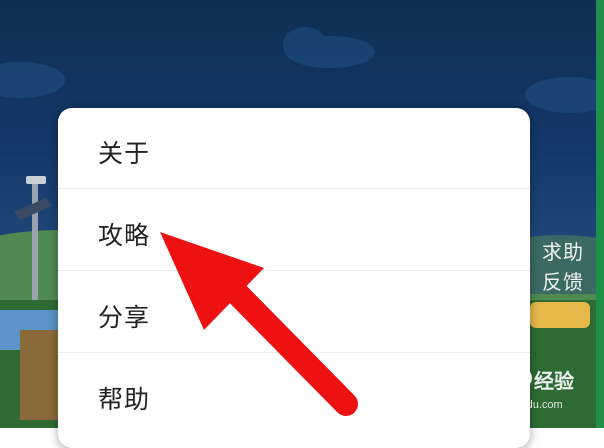 The height and width of the screenshot is (448, 604). I want to click on help-label: 求助, so click(563, 250).